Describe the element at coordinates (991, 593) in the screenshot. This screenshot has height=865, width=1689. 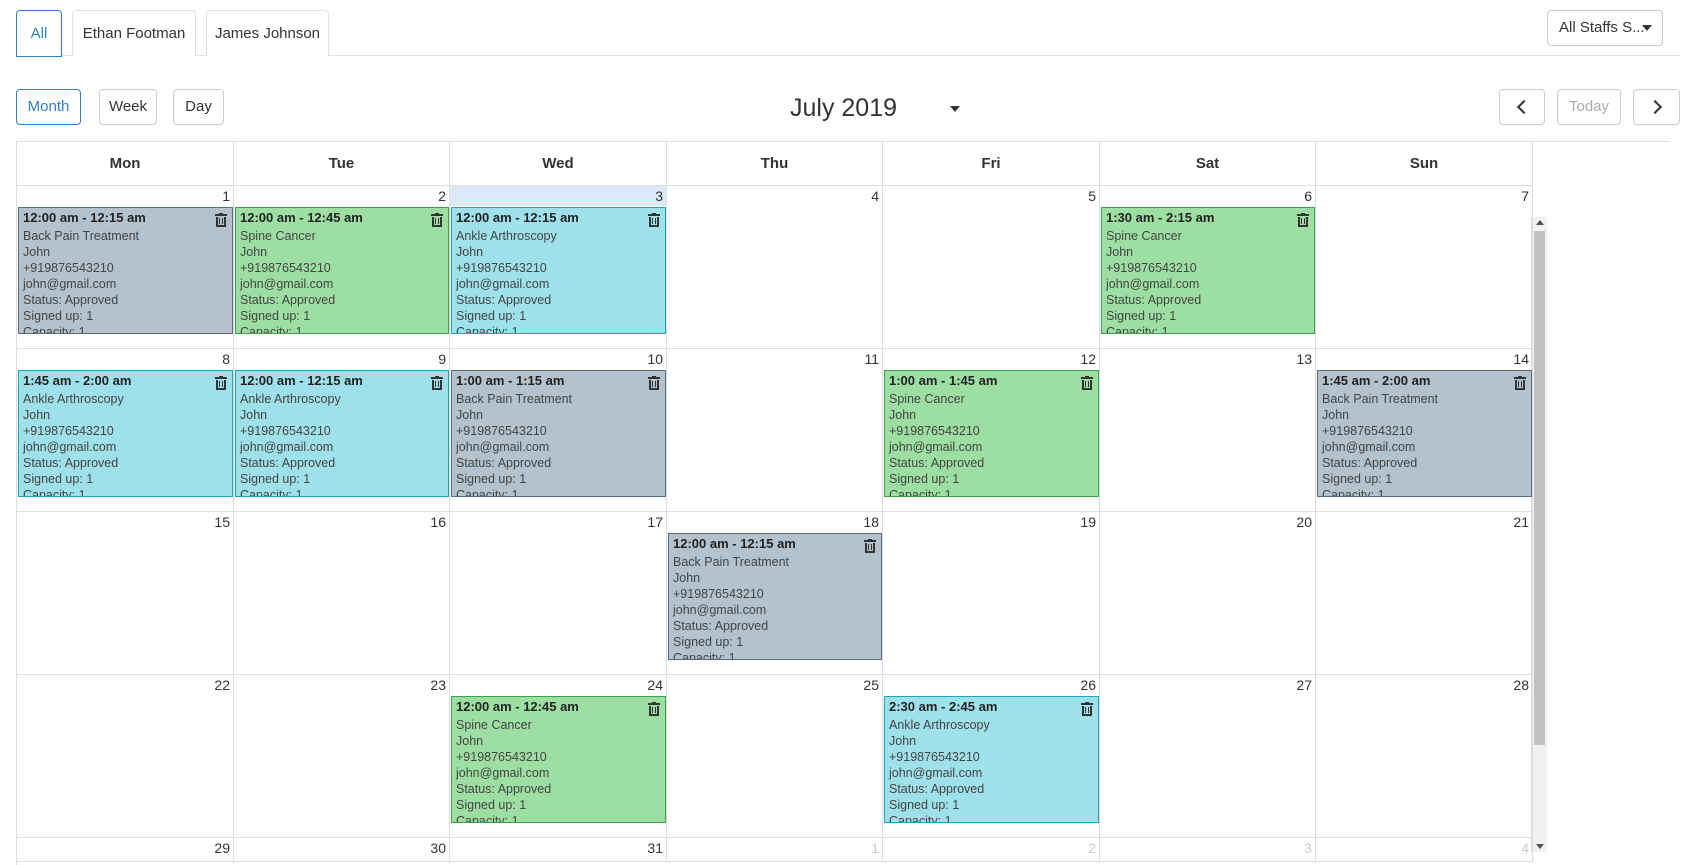
I see `day-cell: 19` at that location.